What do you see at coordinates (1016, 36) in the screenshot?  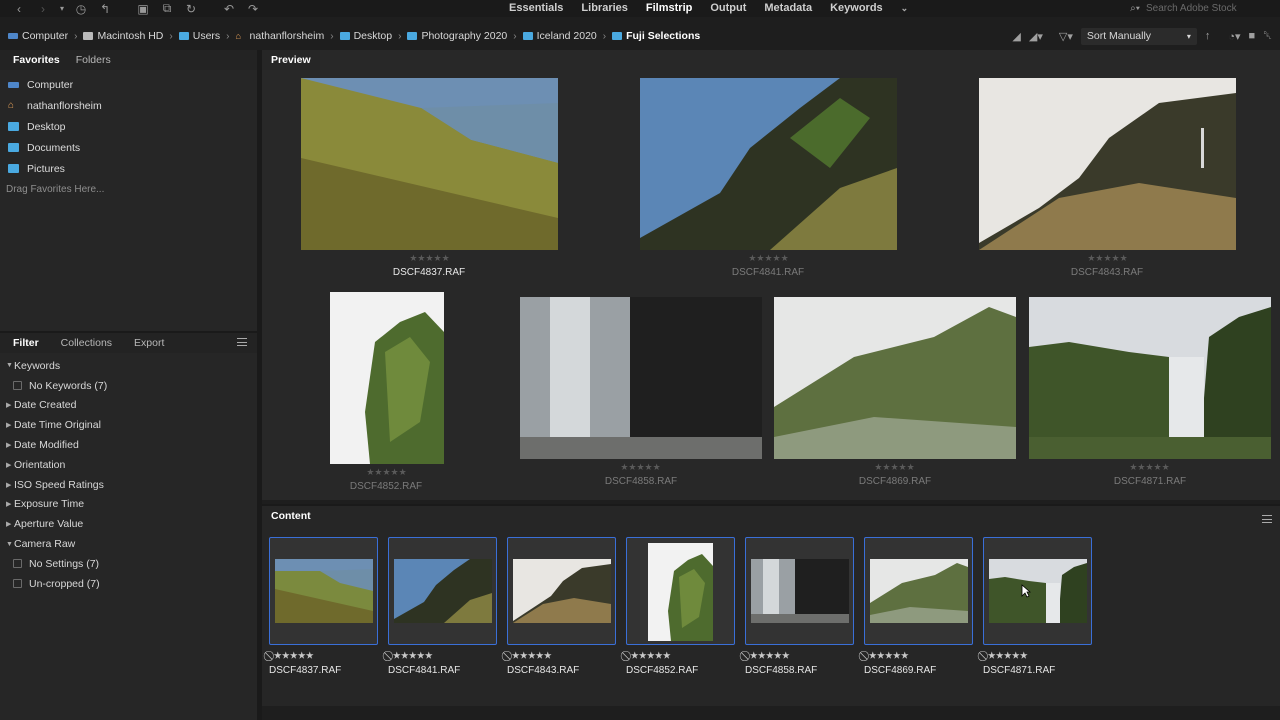 I see `quality-icon: ◢` at bounding box center [1016, 36].